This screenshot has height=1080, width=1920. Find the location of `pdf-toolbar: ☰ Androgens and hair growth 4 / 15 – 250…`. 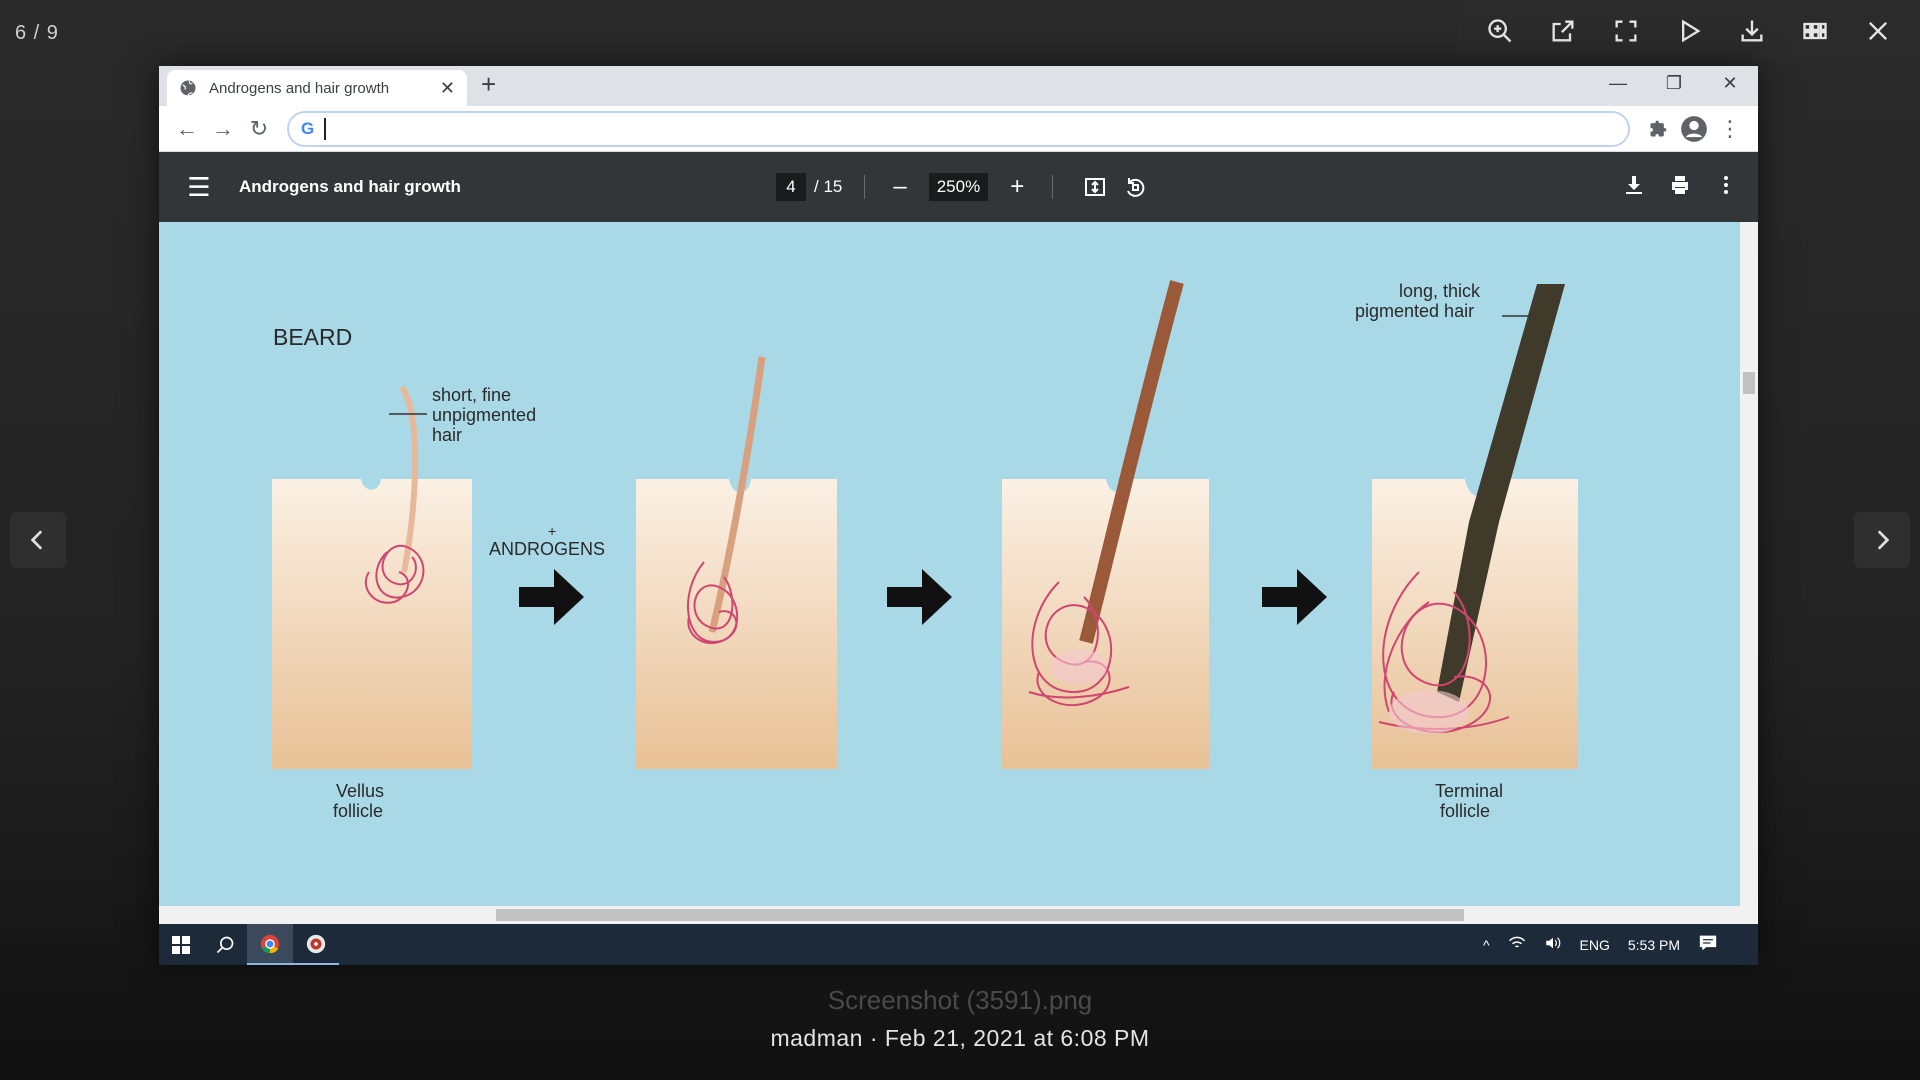

pdf-toolbar: ☰ Androgens and hair growth 4 / 15 – 250… is located at coordinates (958, 187).